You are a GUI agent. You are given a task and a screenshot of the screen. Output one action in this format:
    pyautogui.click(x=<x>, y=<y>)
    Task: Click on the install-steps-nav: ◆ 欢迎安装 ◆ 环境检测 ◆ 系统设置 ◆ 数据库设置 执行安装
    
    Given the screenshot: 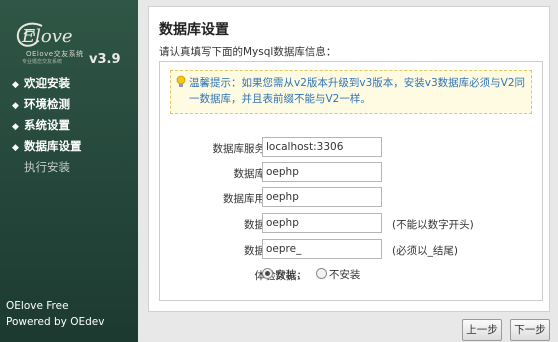 What is the action you would take?
    pyautogui.click(x=47, y=126)
    